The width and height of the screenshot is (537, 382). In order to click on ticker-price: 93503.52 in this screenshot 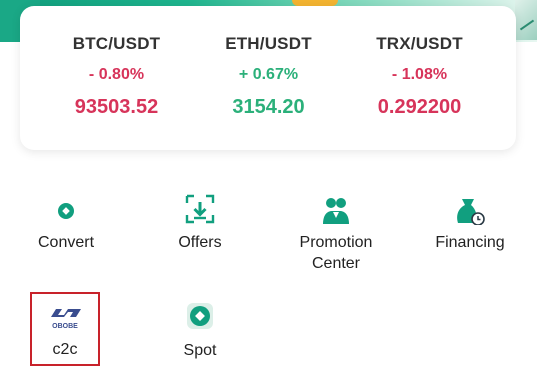, I will do `click(116, 107)`.